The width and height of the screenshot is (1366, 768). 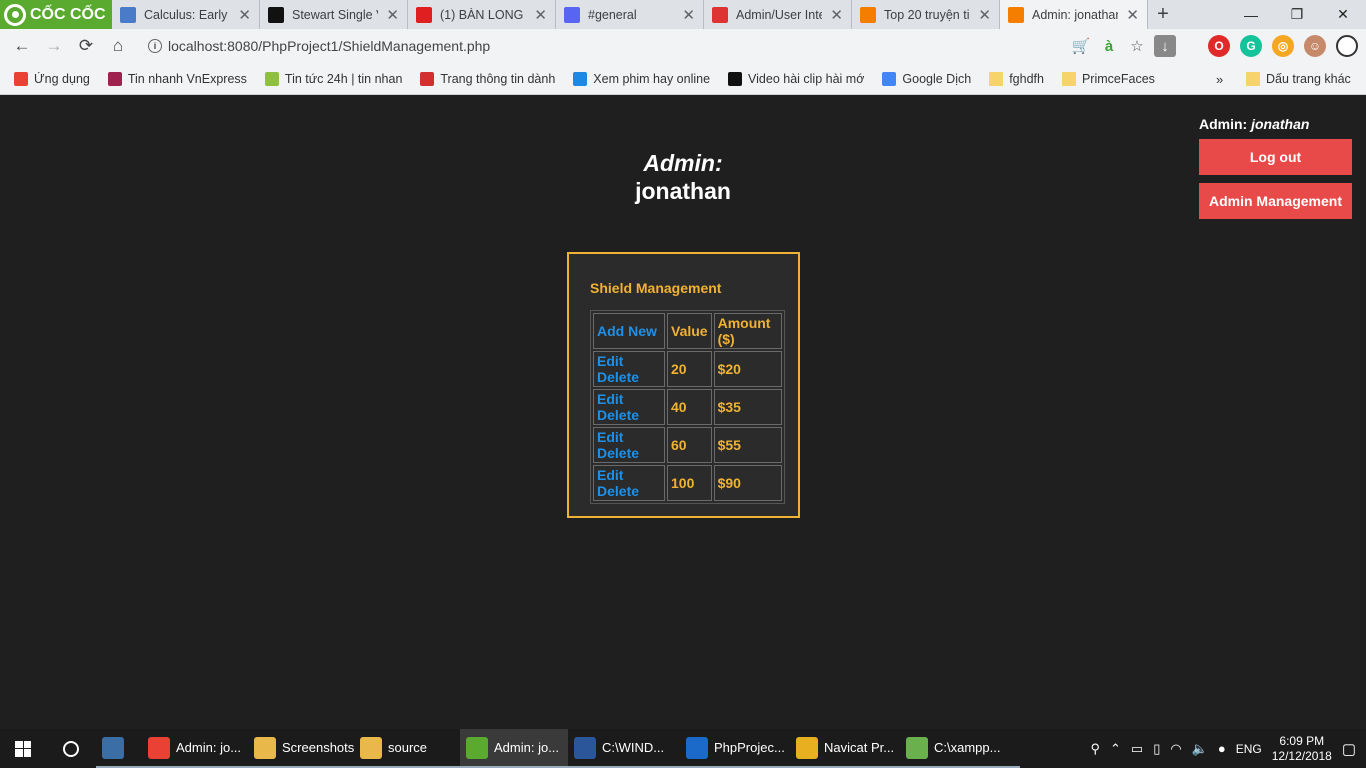 I want to click on bookmark-star-icon: ☆, so click(x=1137, y=46).